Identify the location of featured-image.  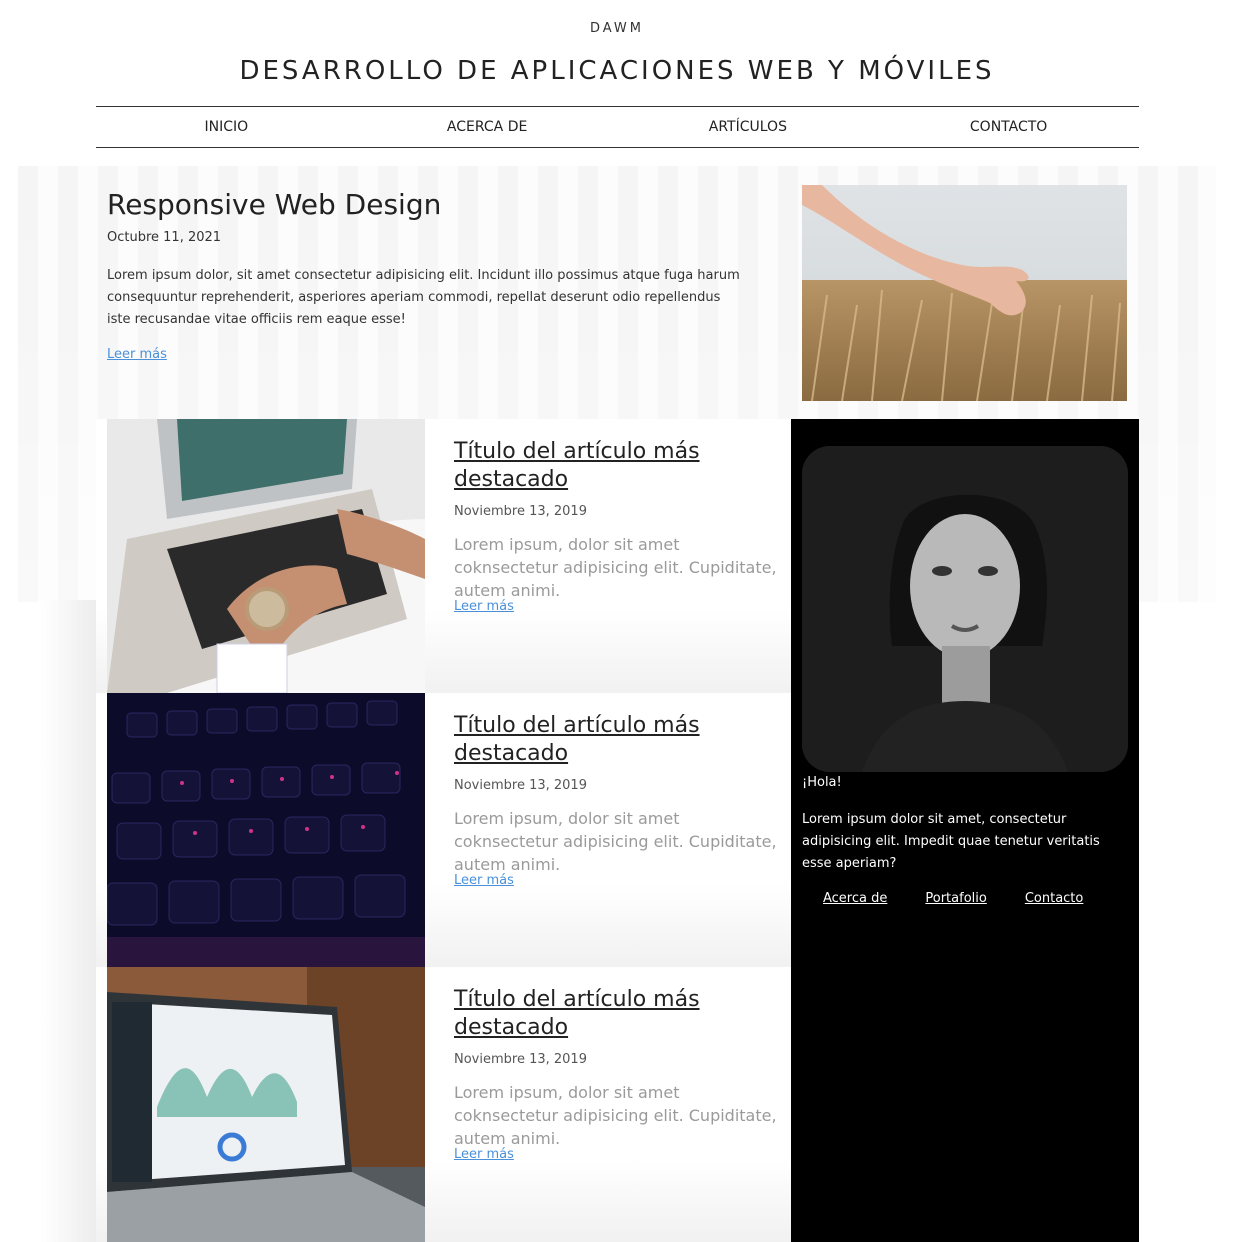
(964, 293).